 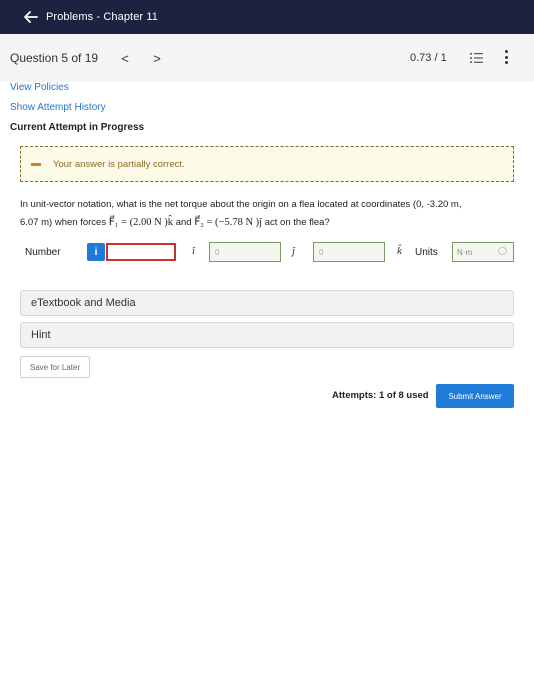 What do you see at coordinates (39, 87) in the screenshot?
I see `view-policies-link: View Policies` at bounding box center [39, 87].